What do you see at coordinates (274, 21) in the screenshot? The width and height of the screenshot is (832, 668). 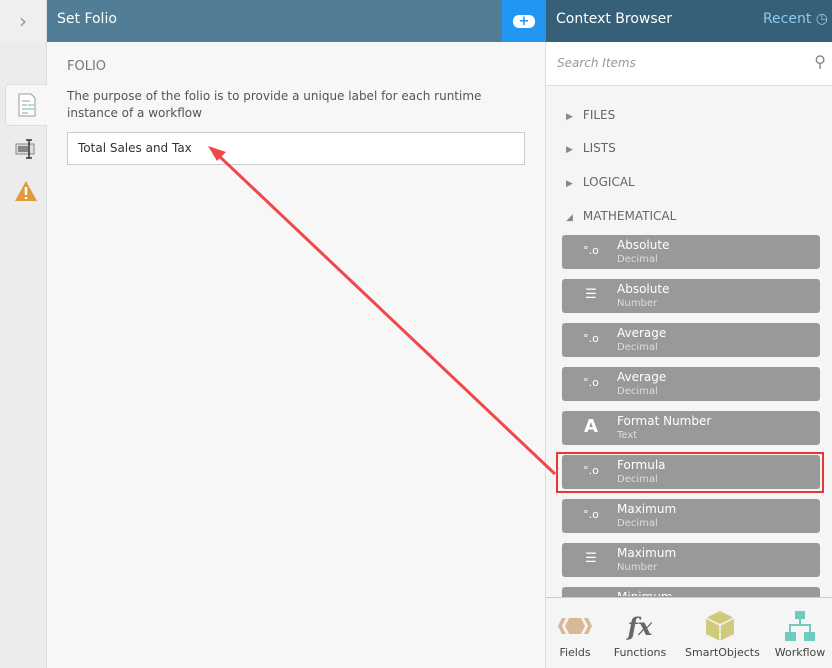 I see `panel-title: Set Folio` at bounding box center [274, 21].